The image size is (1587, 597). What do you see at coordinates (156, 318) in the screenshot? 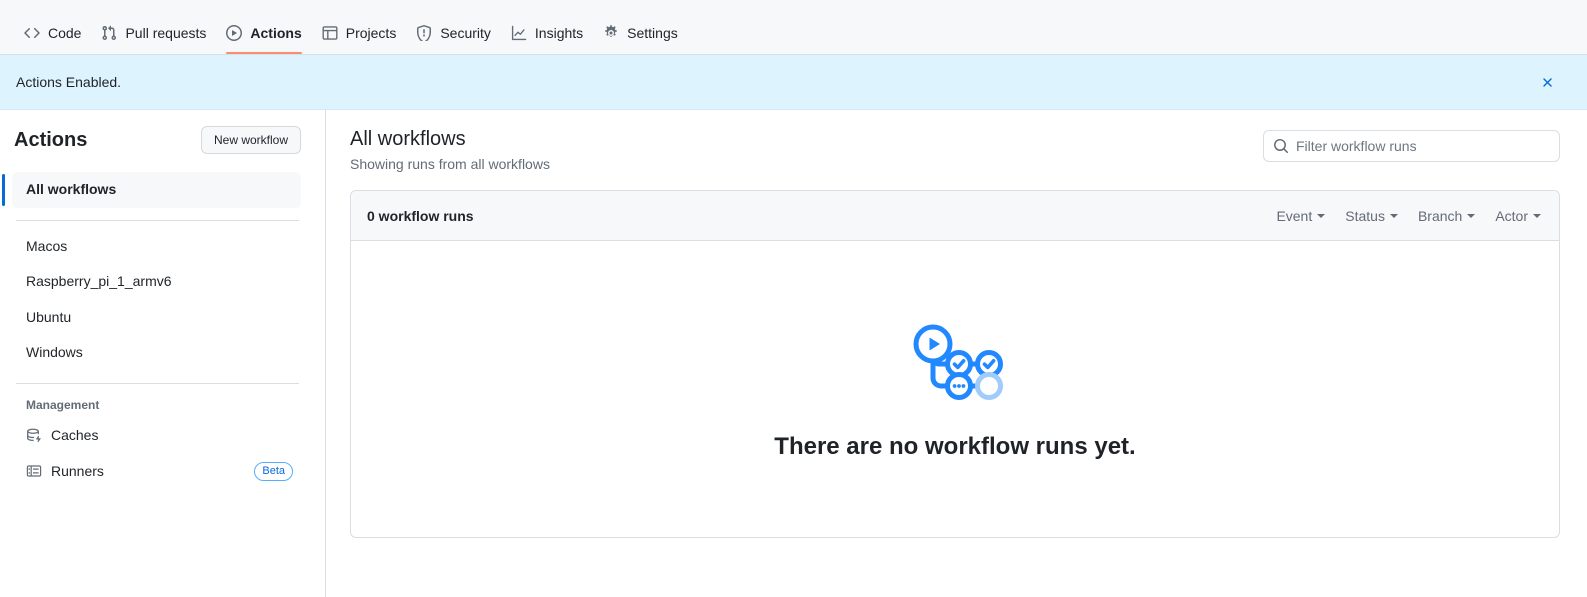
I see `sidebar-item-ubuntu: Ubuntu` at bounding box center [156, 318].